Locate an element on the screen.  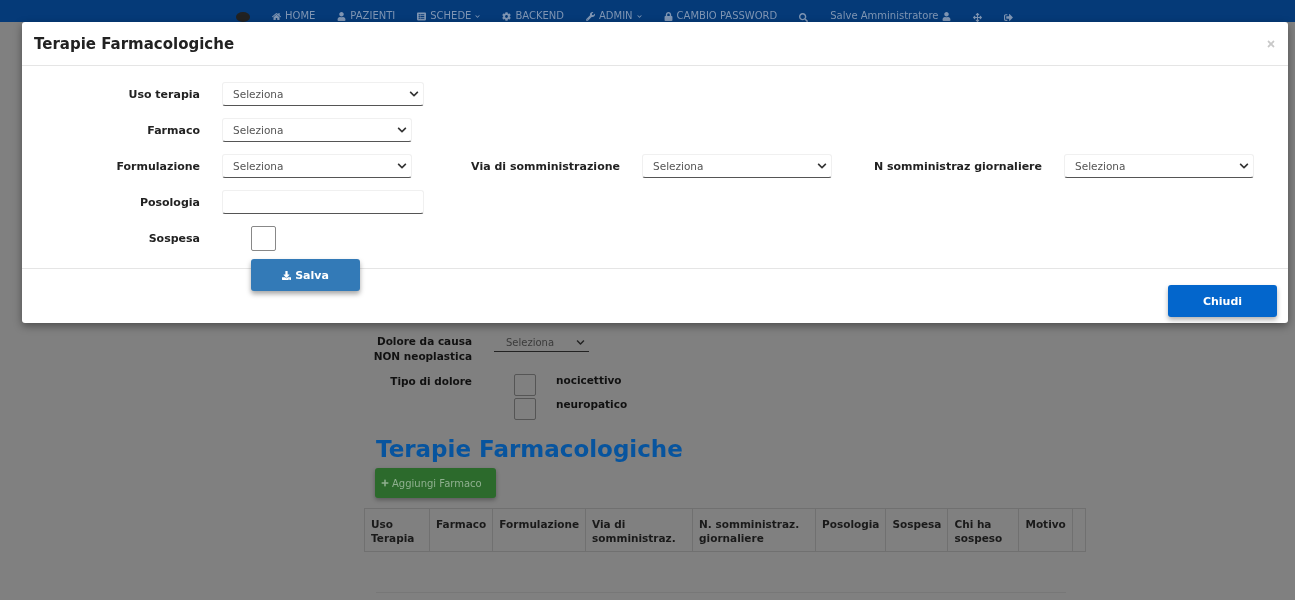
field-label: Uso terapia is located at coordinates (164, 94).